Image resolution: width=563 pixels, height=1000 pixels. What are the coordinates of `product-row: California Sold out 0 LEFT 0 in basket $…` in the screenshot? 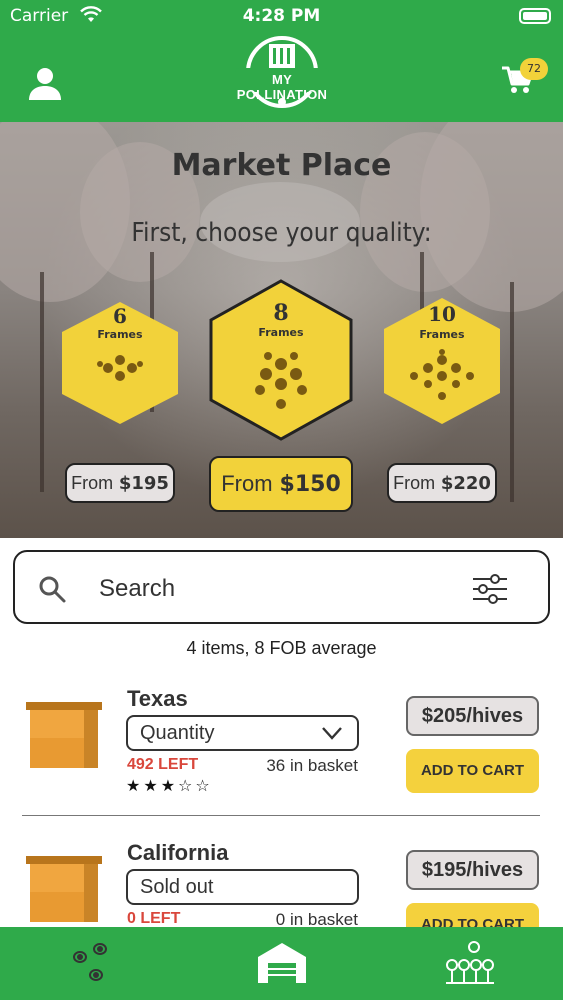 It's located at (281, 885).